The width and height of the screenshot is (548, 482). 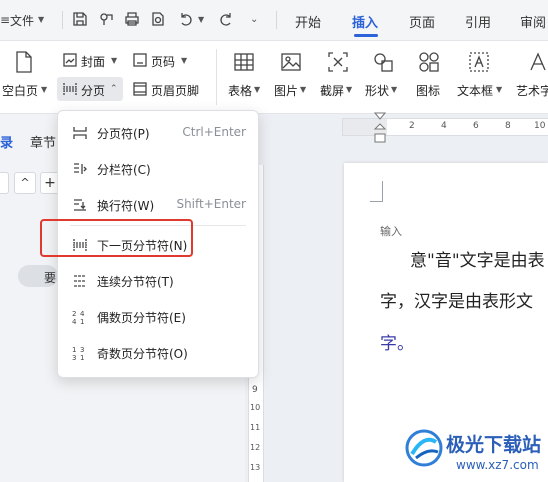 What do you see at coordinates (201, 19) in the screenshot?
I see `undo-chevron-icon: ▼` at bounding box center [201, 19].